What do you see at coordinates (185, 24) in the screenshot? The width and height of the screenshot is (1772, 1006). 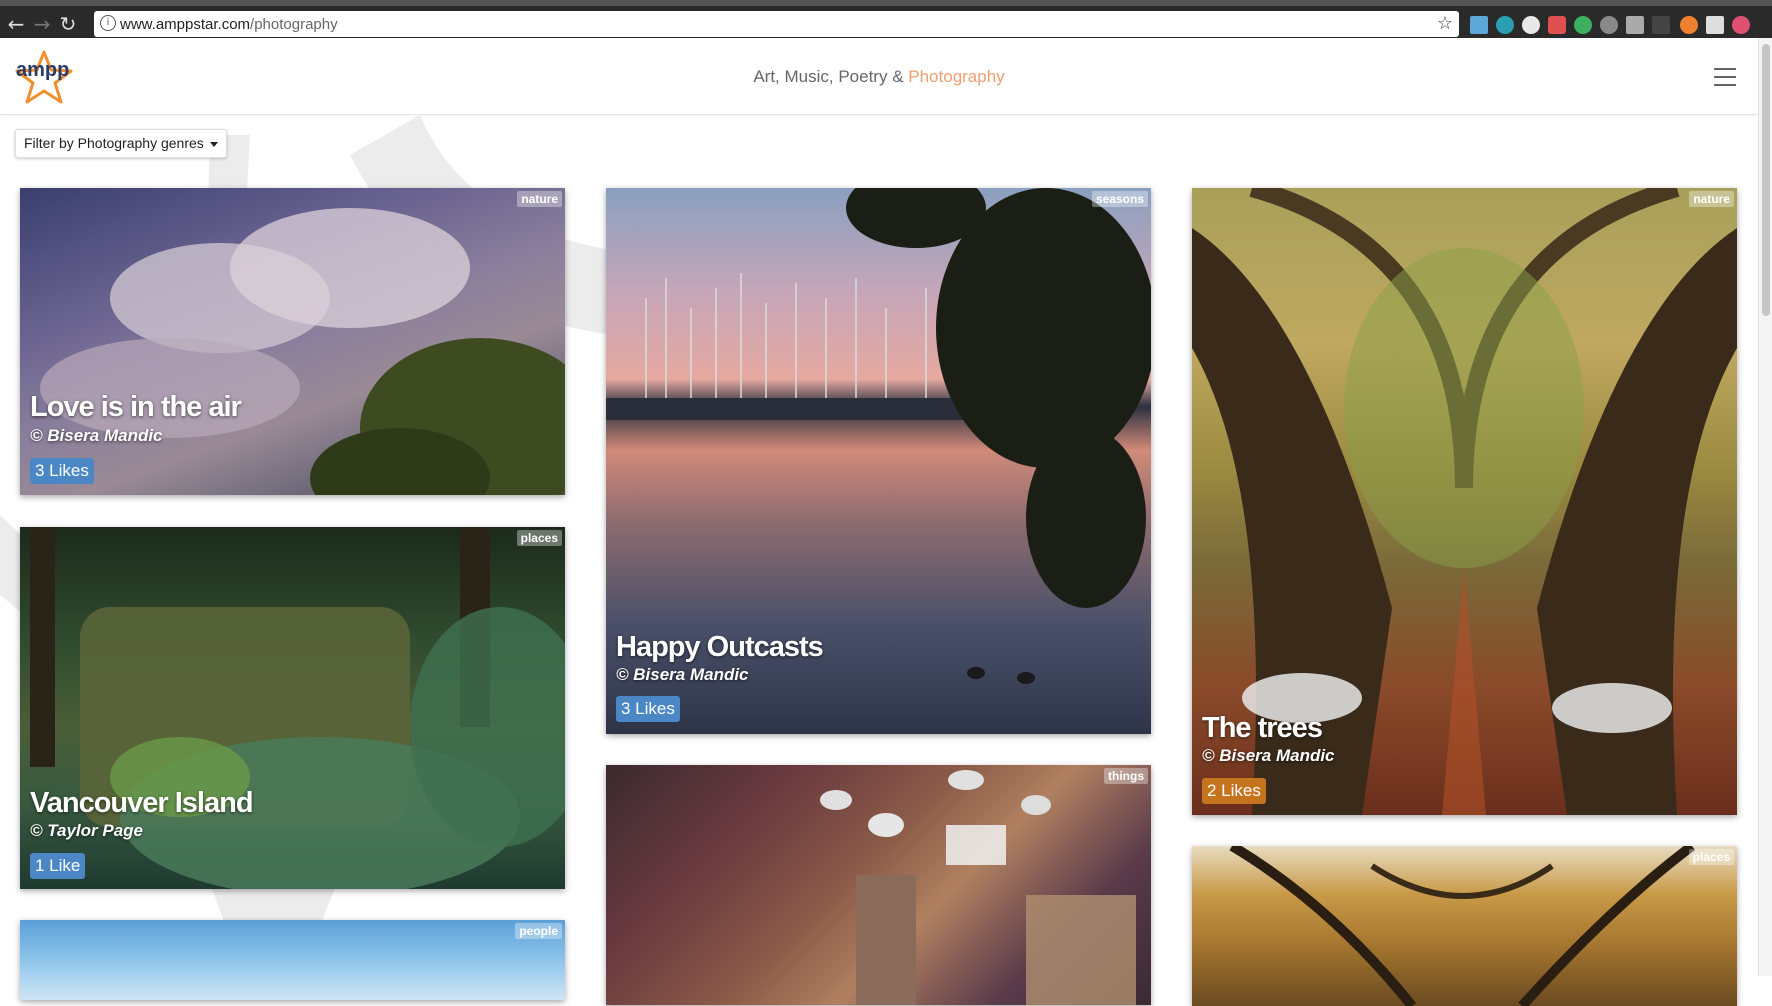 I see `url-host: www.amppstar.com` at bounding box center [185, 24].